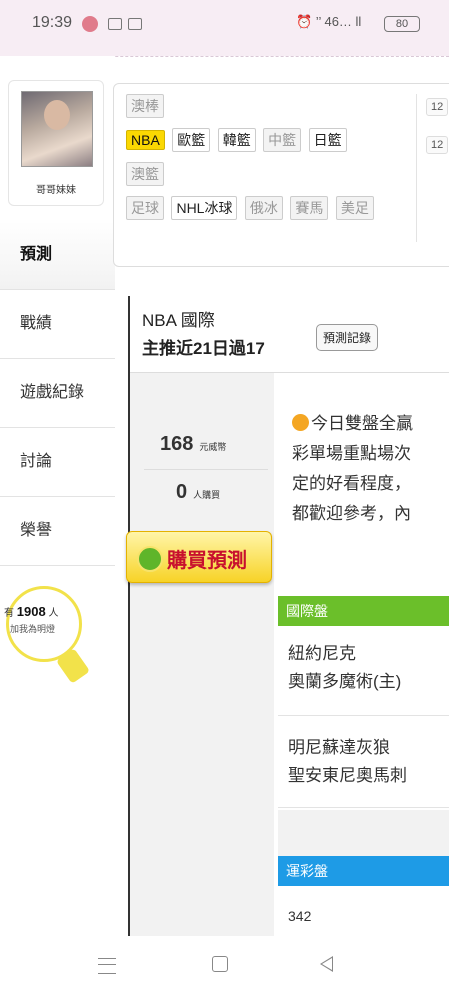 The image size is (449, 1000). I want to click on notification-icon, so click(90, 24).